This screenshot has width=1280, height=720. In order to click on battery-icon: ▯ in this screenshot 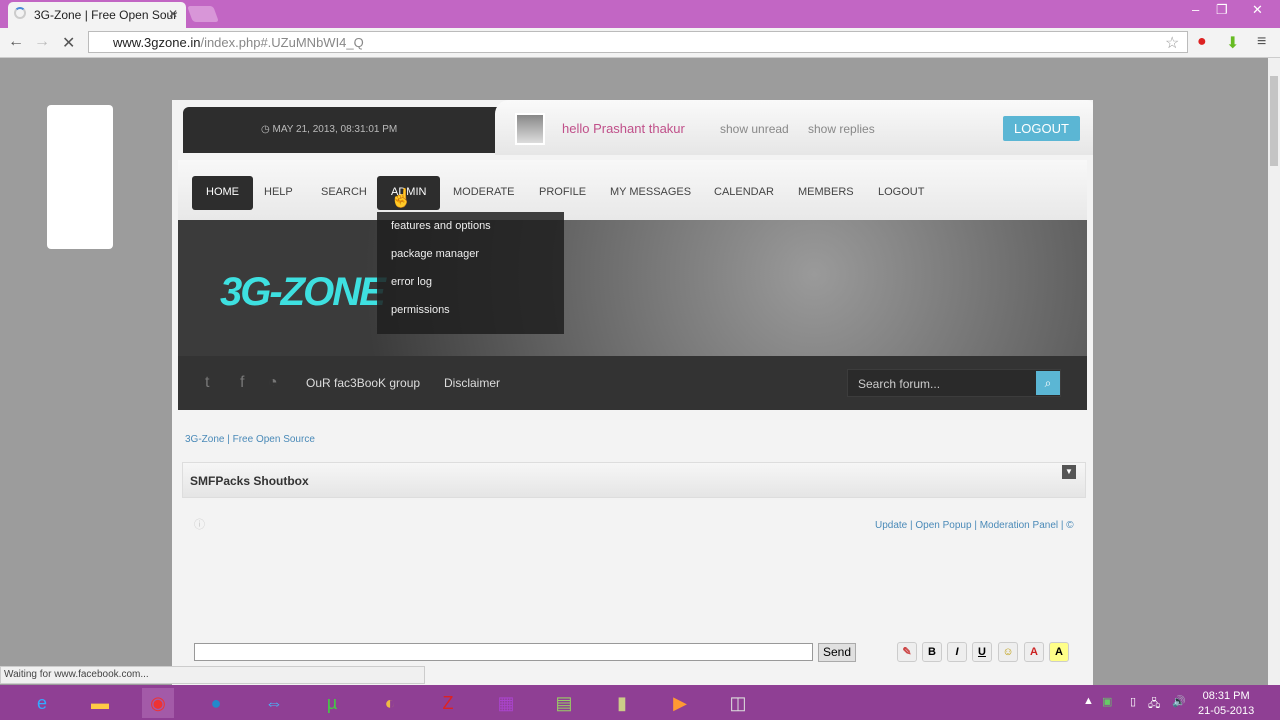, I will do `click(1133, 701)`.